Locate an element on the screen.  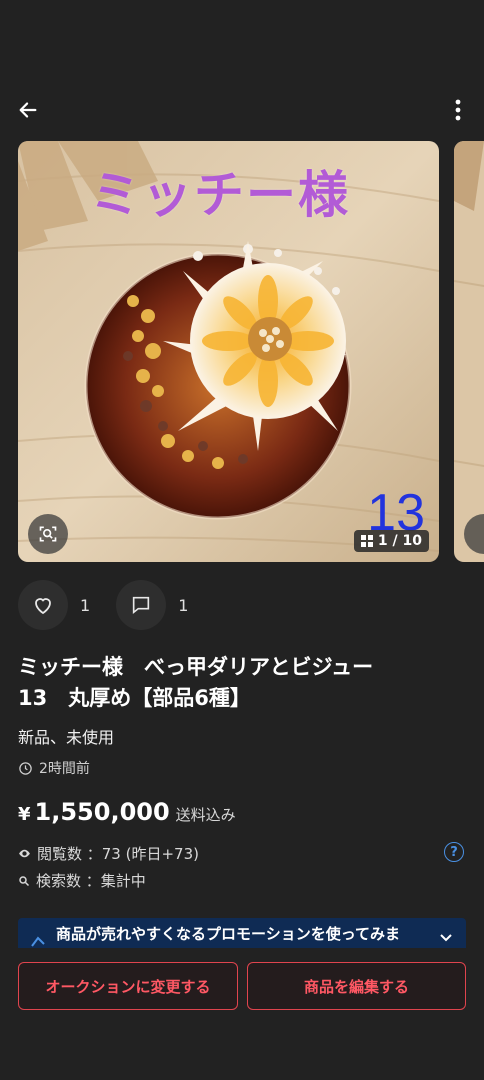
like-count: 1 is located at coordinates (85, 605).